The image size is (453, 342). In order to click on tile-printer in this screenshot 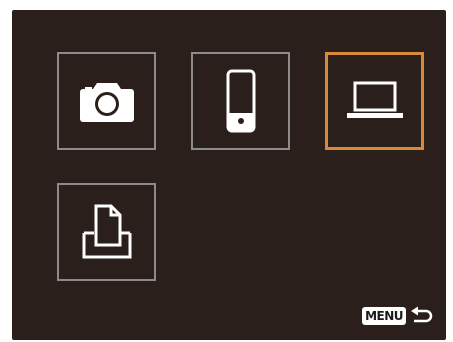, I will do `click(106, 232)`.